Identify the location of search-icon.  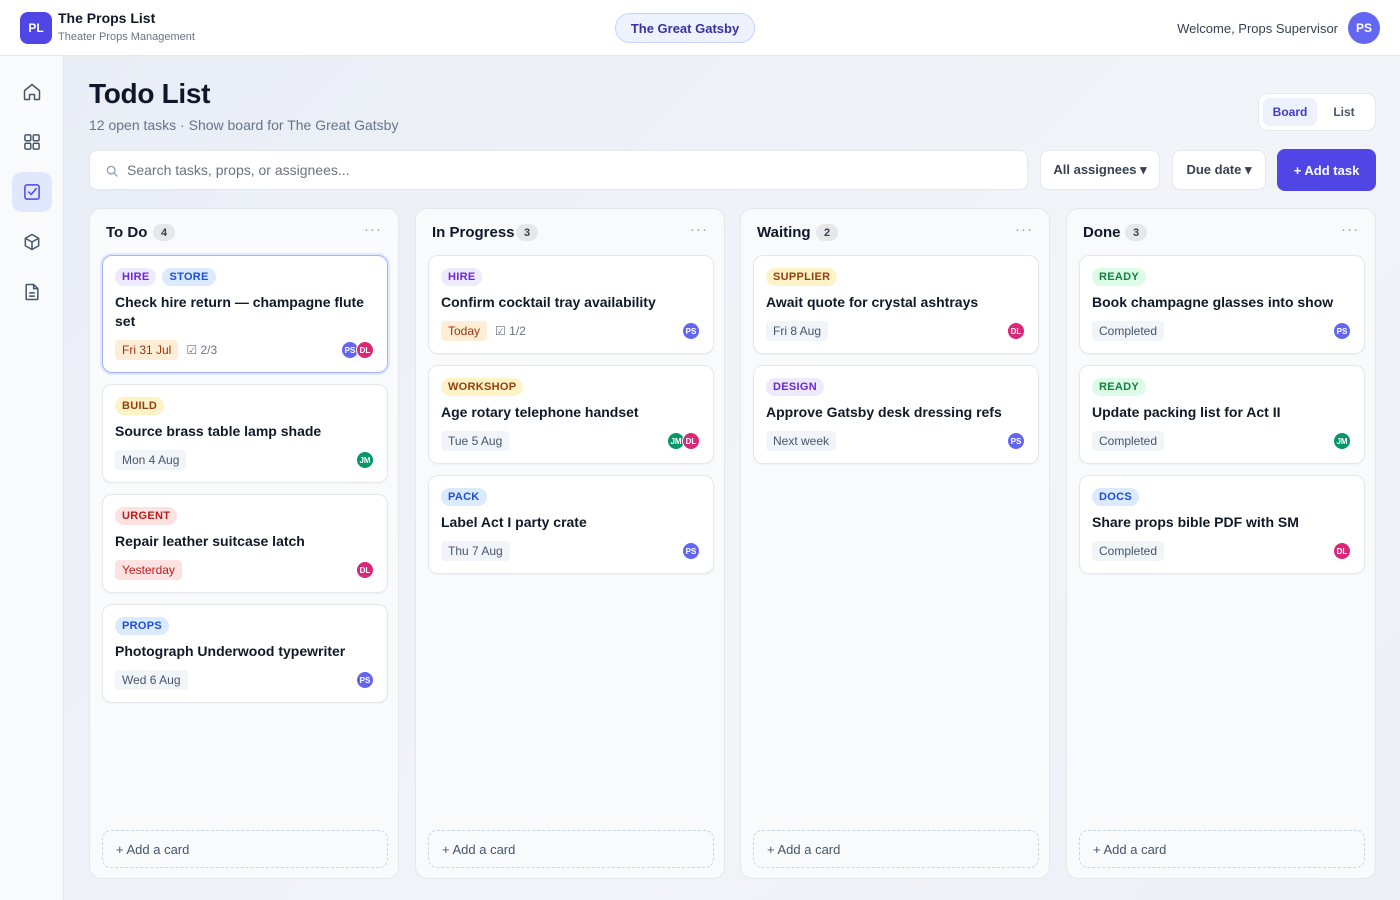
(112, 171).